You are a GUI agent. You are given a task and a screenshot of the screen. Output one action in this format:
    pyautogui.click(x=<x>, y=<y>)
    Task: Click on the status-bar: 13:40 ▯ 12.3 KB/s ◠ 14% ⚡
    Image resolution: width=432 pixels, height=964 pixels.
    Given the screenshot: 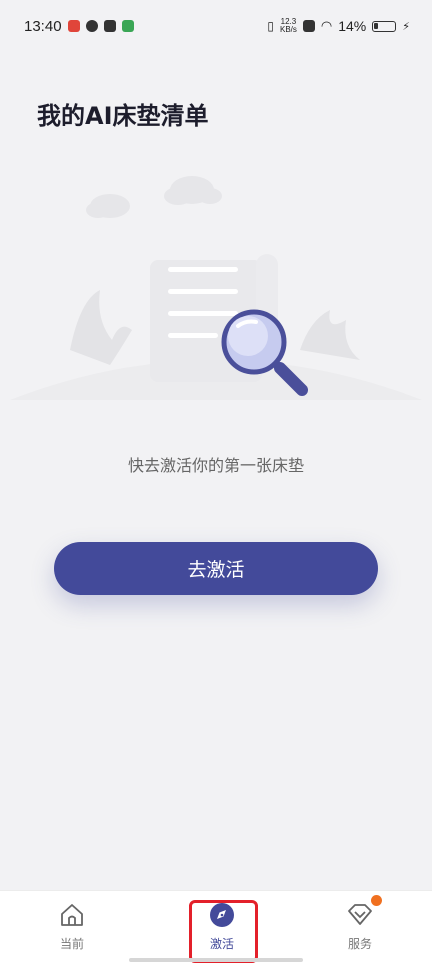 What is the action you would take?
    pyautogui.click(x=216, y=26)
    